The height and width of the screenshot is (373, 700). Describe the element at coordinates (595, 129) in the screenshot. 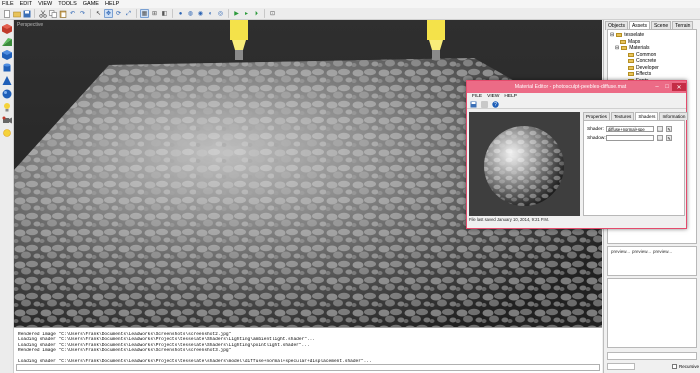

I see `shader-label: Shader:` at that location.